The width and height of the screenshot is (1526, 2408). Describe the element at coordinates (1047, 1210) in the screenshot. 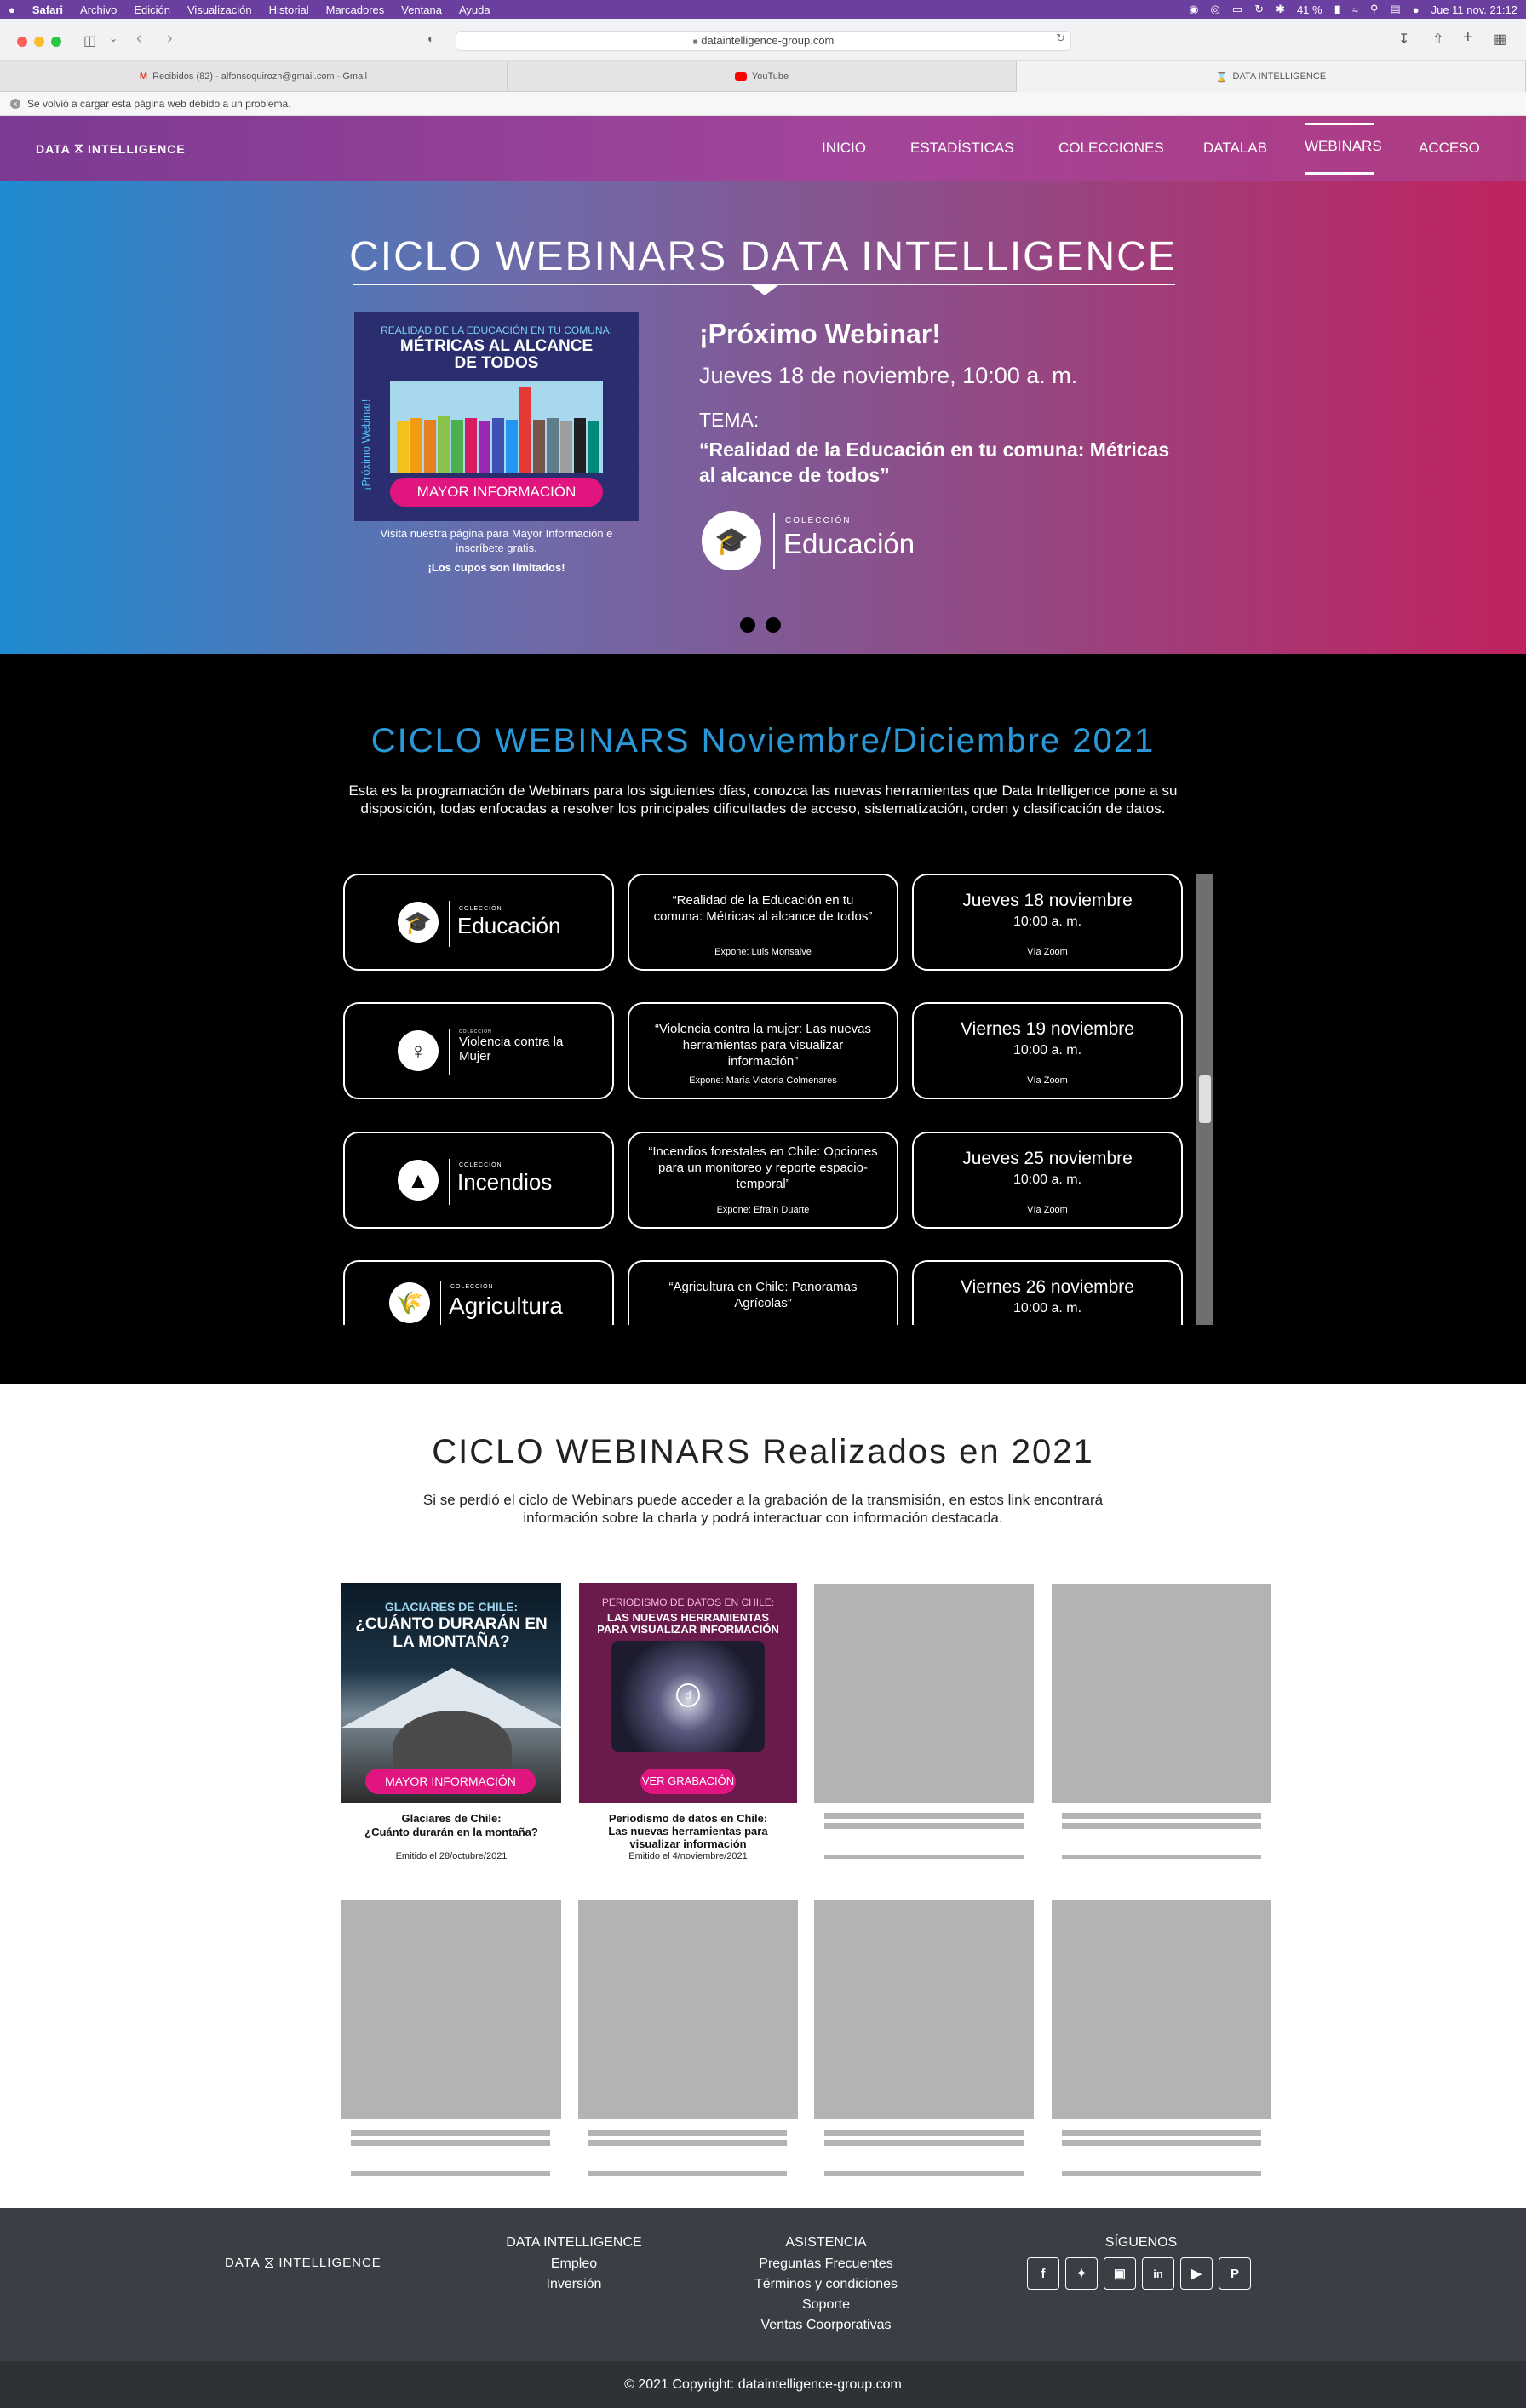

I see `via-text: Vía Zoom` at that location.